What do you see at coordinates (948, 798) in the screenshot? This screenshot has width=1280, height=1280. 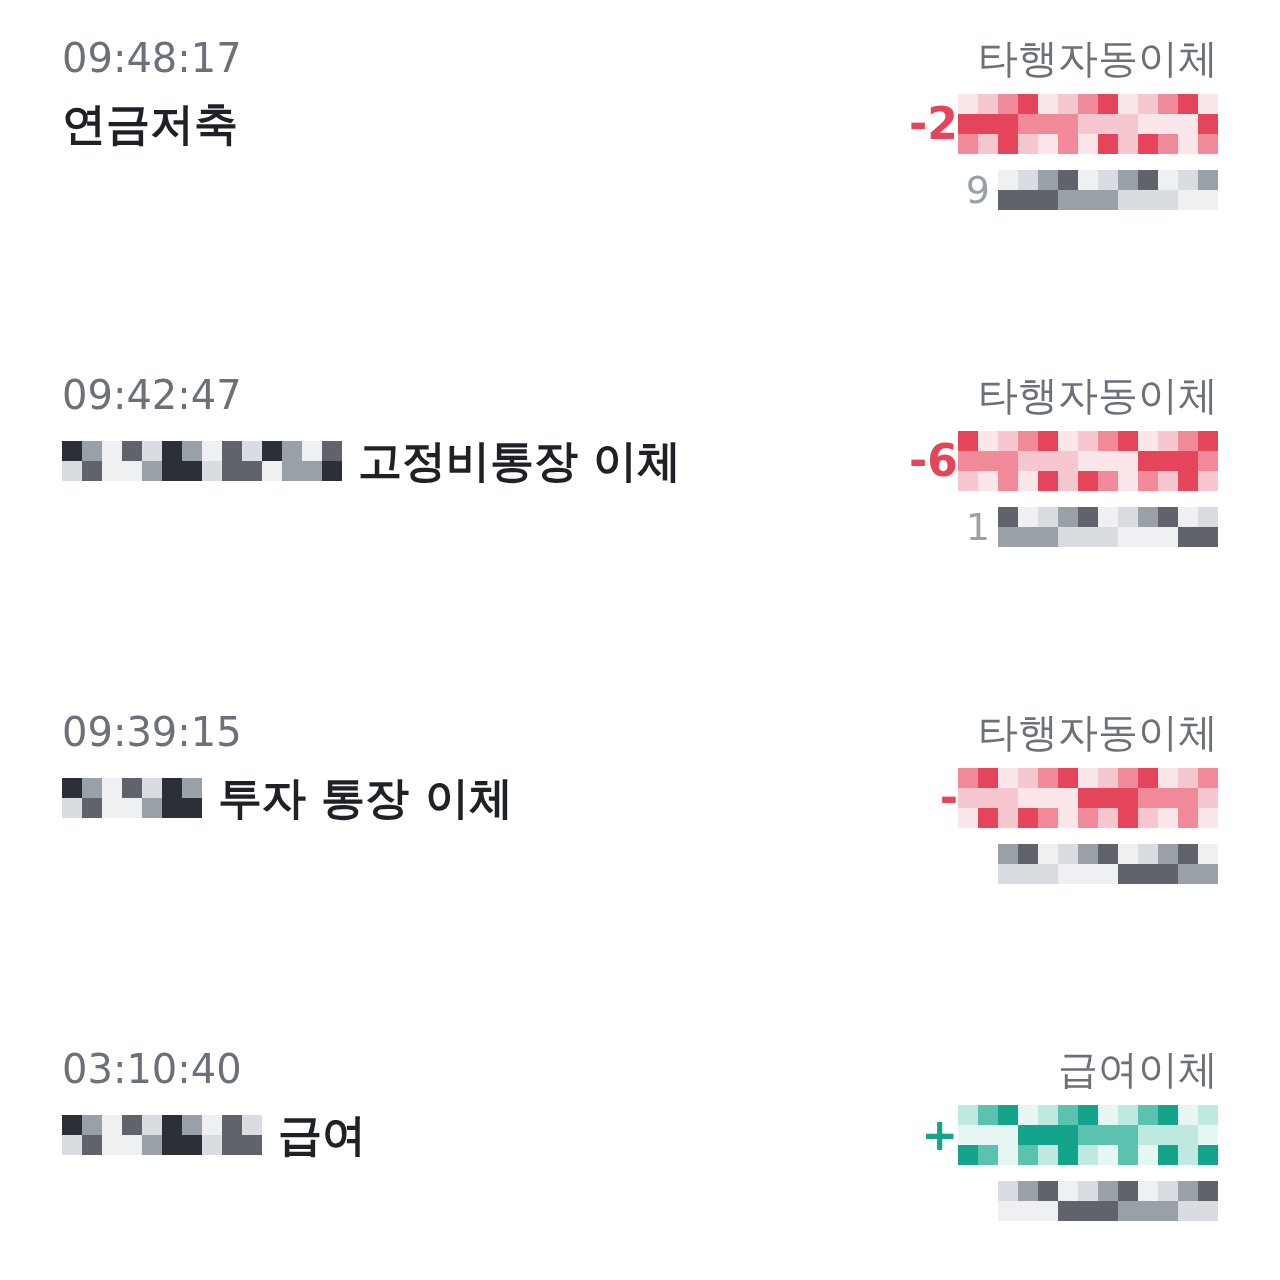 I see `amount-visible-part: -` at bounding box center [948, 798].